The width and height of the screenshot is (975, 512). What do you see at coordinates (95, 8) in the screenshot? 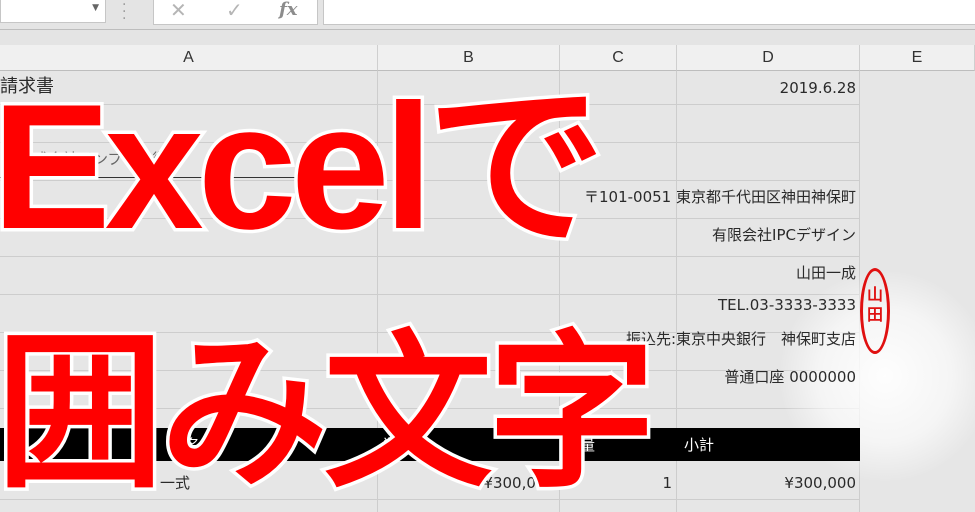
I see `chevron-down-icon: ▼` at bounding box center [95, 8].